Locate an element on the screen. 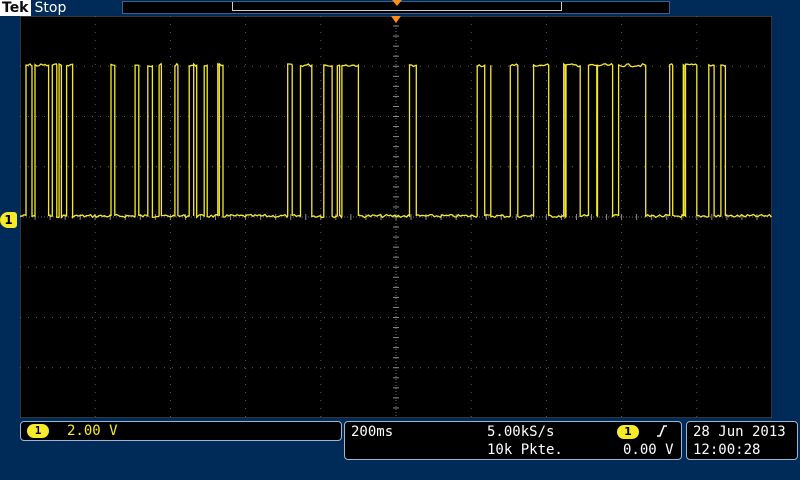 This screenshot has width=800, height=480. date-time-panel: 28 Jun 2013 12:00:28 is located at coordinates (742, 440).